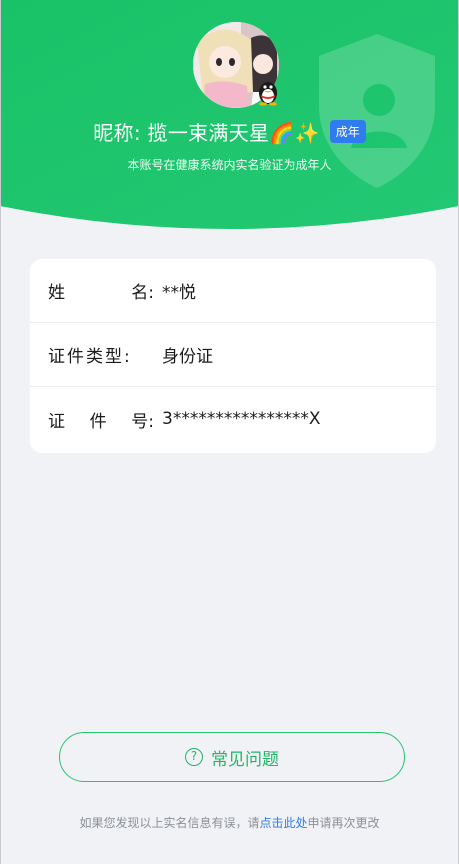  I want to click on name-value: **悦, so click(179, 293).